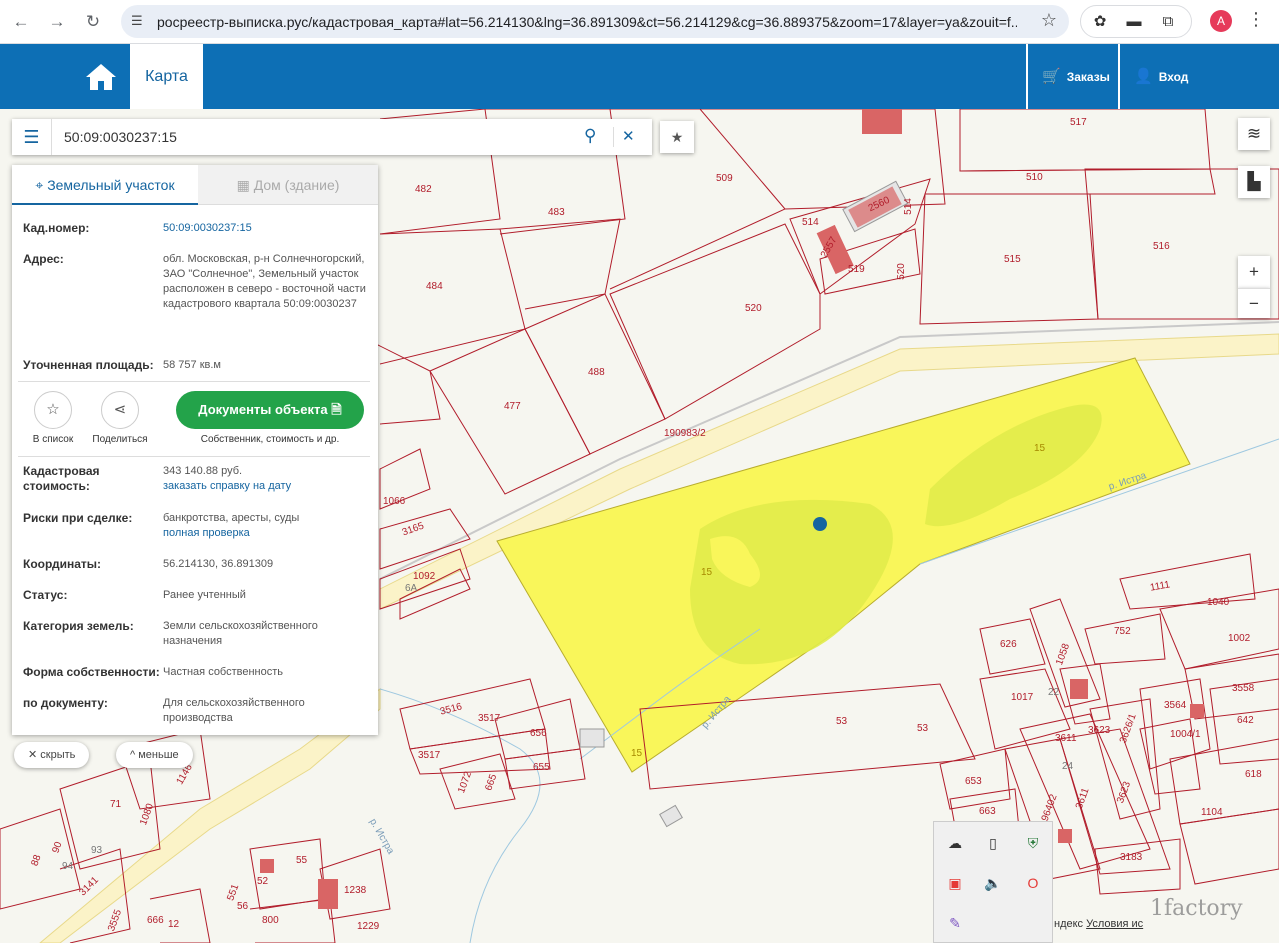  Describe the element at coordinates (105, 185) in the screenshot. I see `tab-land-plot: ⌖ Земельный участок` at that location.